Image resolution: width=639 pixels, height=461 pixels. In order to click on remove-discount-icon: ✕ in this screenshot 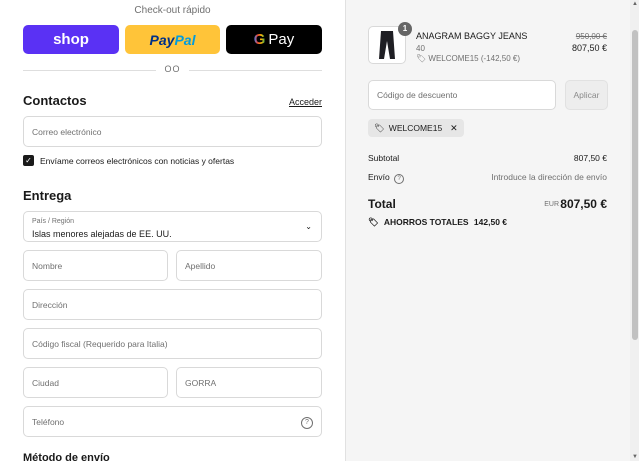, I will do `click(454, 128)`.